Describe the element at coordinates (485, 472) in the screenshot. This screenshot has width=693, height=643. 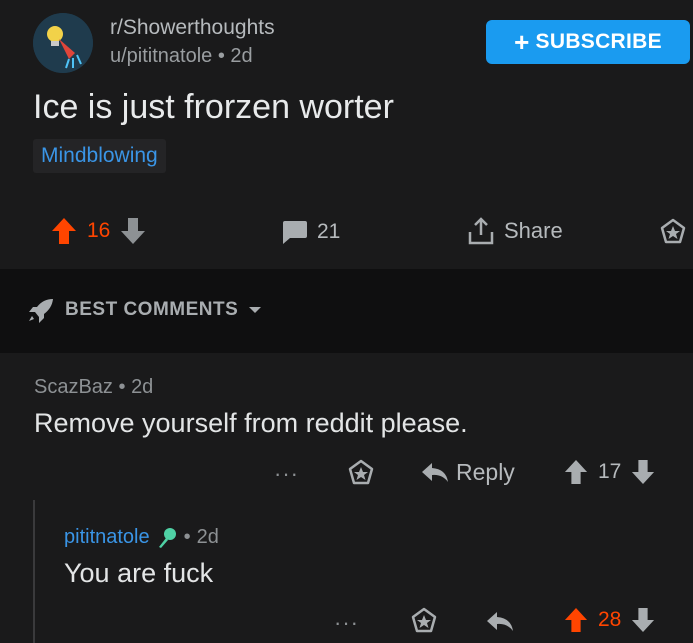
I see `reply-label: Reply` at that location.